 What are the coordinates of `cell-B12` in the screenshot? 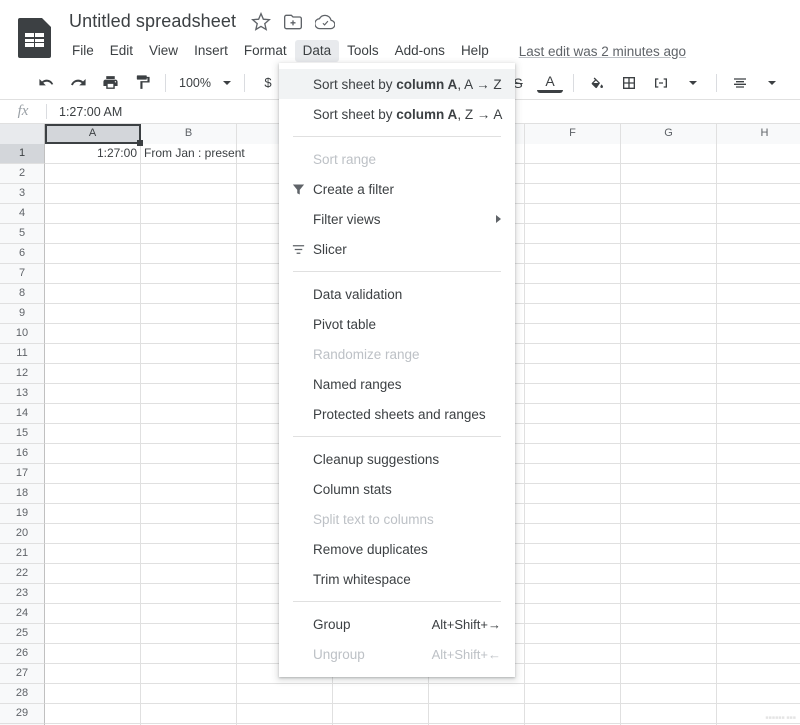 It's located at (189, 374).